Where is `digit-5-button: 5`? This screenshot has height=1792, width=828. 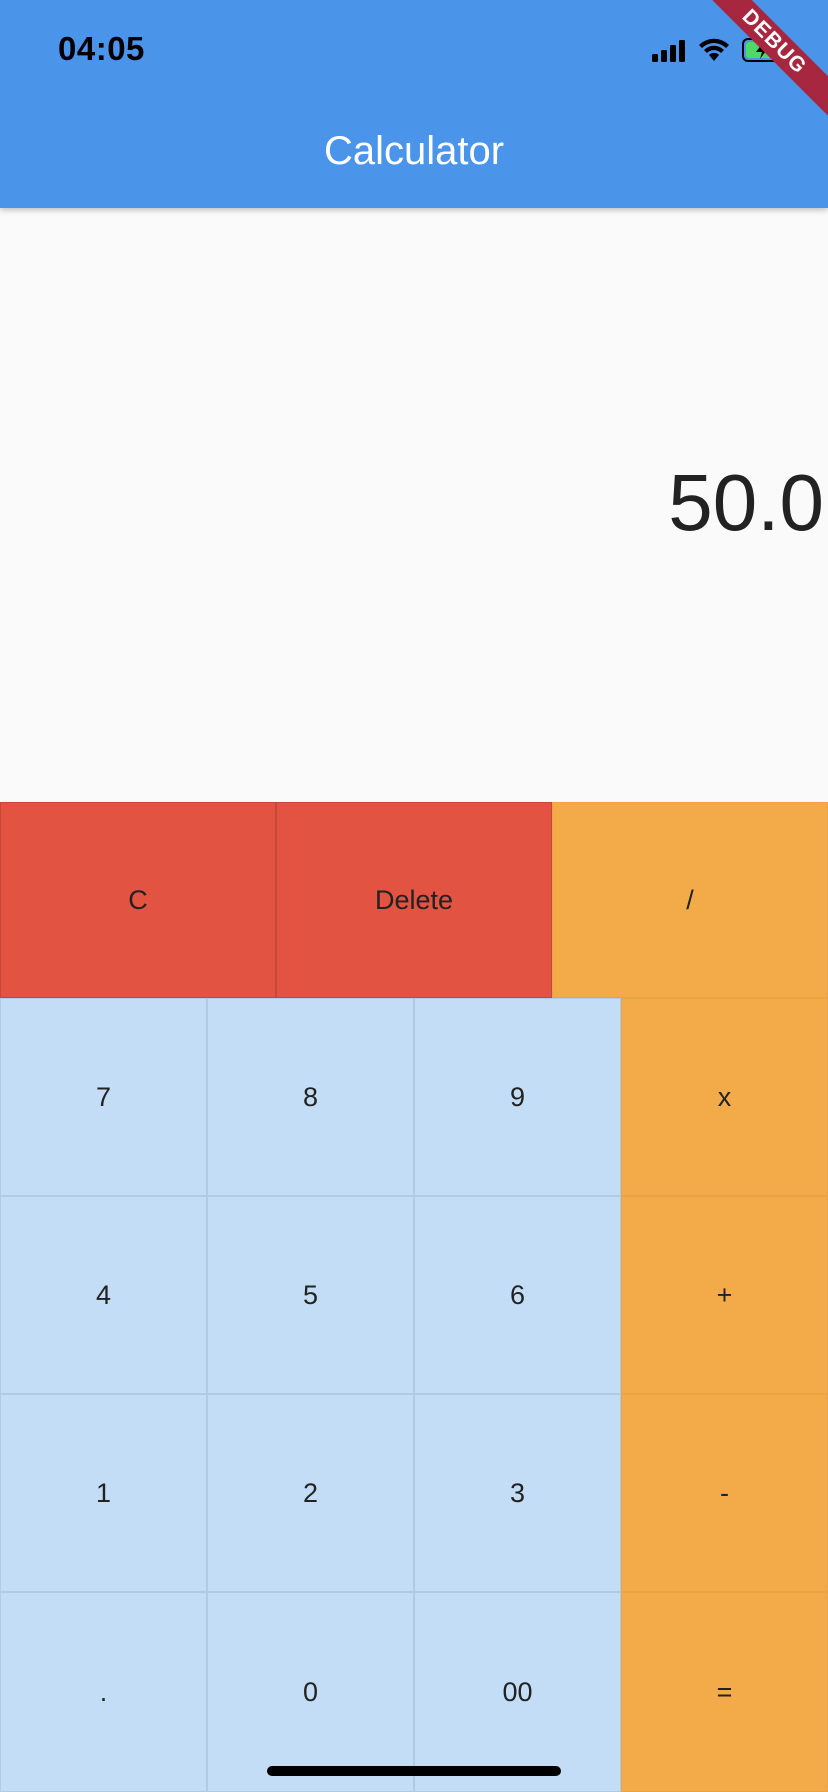 digit-5-button: 5 is located at coordinates (310, 1295).